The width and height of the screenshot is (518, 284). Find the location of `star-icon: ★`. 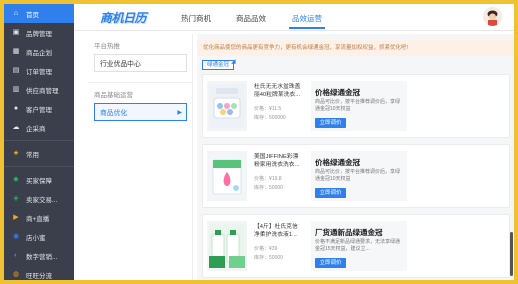

star-icon: ★ is located at coordinates (16, 153).